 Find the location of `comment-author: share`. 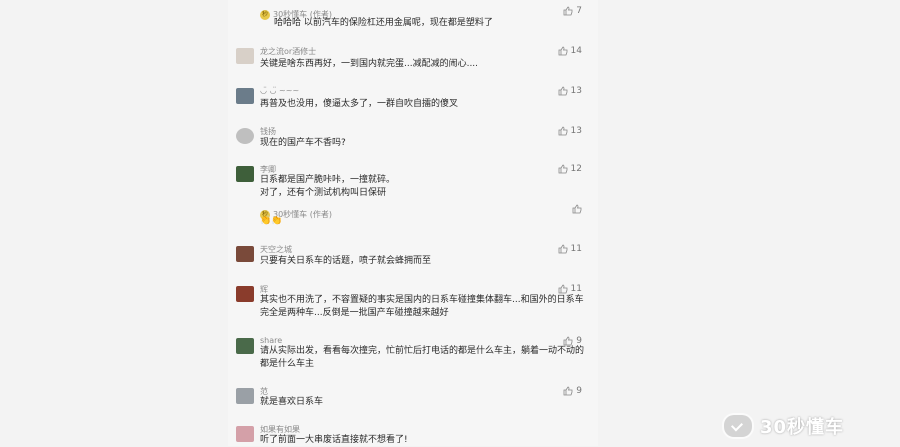

comment-author: share is located at coordinates (271, 340).